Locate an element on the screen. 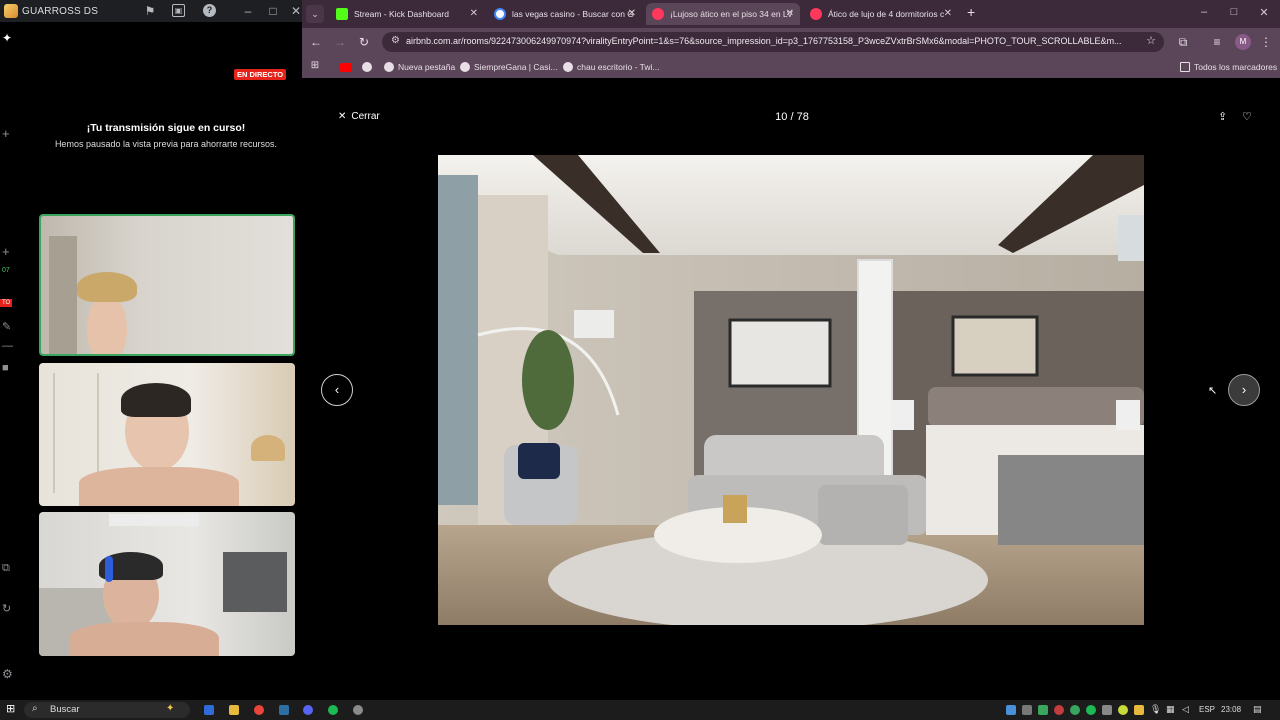 This screenshot has width=1280, height=720. media-controls-icon: ≡ is located at coordinates (1217, 42).